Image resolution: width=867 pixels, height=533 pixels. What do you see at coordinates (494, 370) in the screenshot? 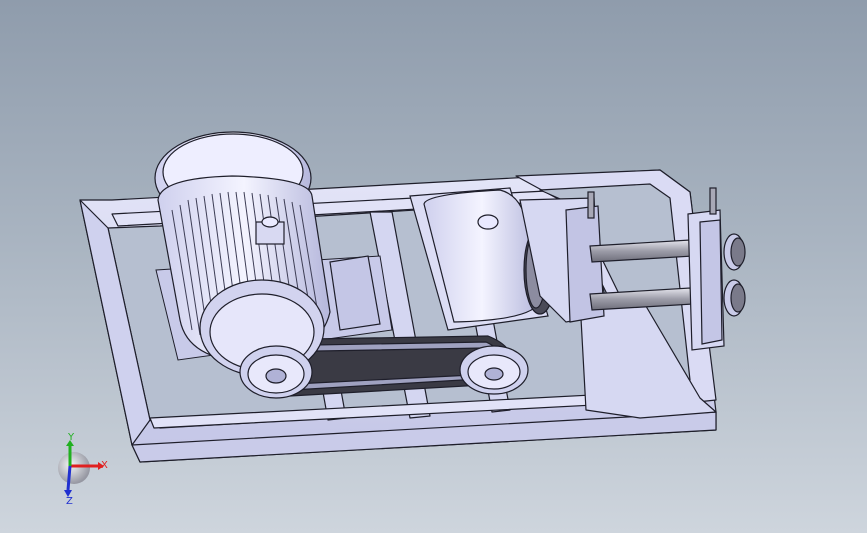
I see `driven-pulley` at bounding box center [494, 370].